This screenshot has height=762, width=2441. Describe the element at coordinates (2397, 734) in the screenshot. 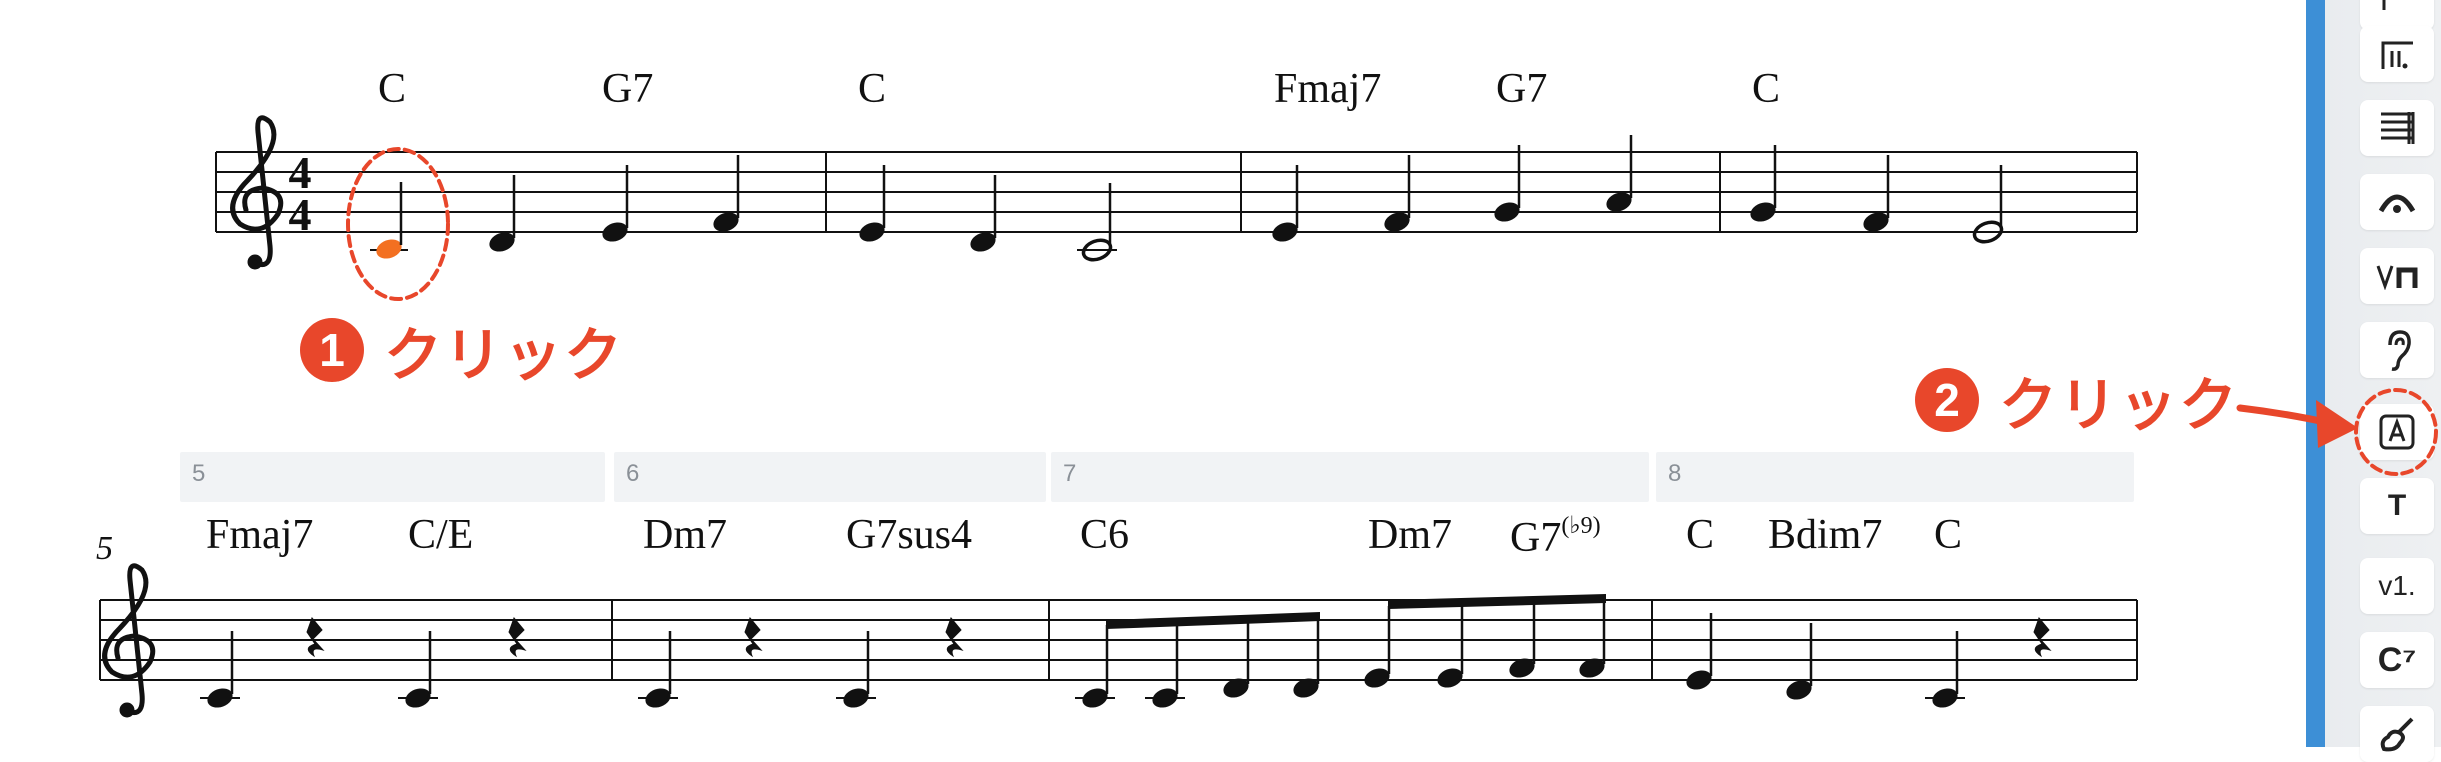

I see `guitar-icon` at that location.